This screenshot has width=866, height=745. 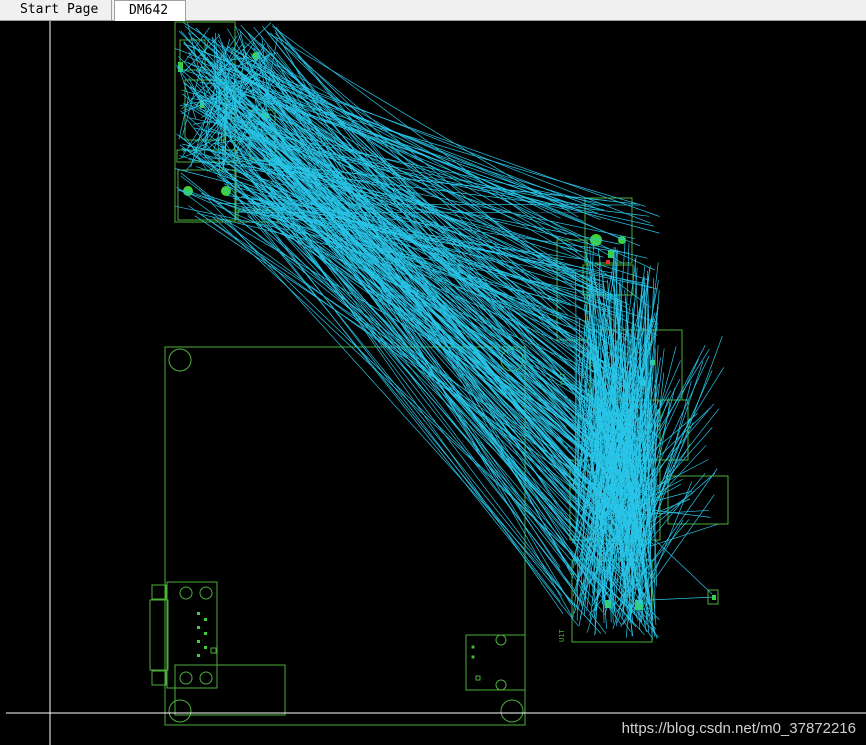 I want to click on tab-dm642: DM642, so click(x=150, y=10).